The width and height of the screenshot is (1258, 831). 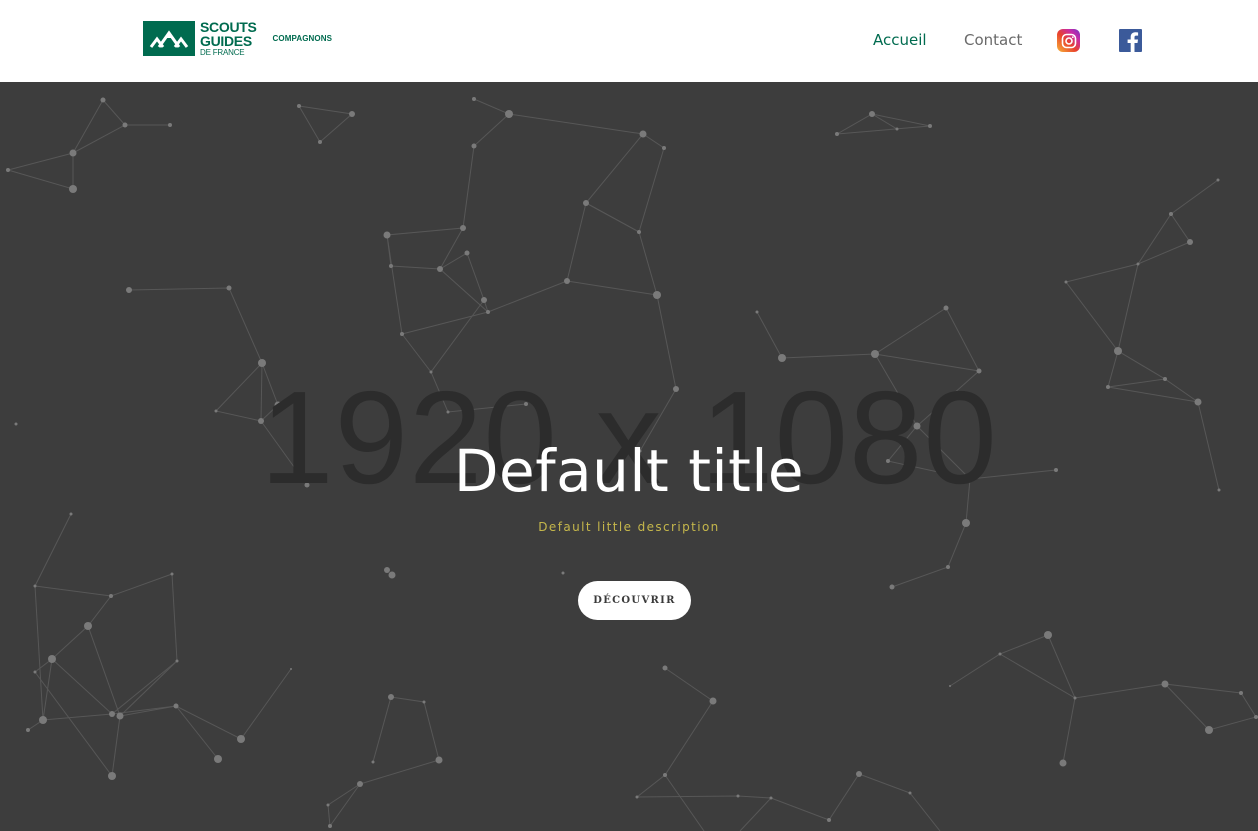 What do you see at coordinates (634, 600) in the screenshot?
I see `decouvrir-button: DÉCOUVRIR` at bounding box center [634, 600].